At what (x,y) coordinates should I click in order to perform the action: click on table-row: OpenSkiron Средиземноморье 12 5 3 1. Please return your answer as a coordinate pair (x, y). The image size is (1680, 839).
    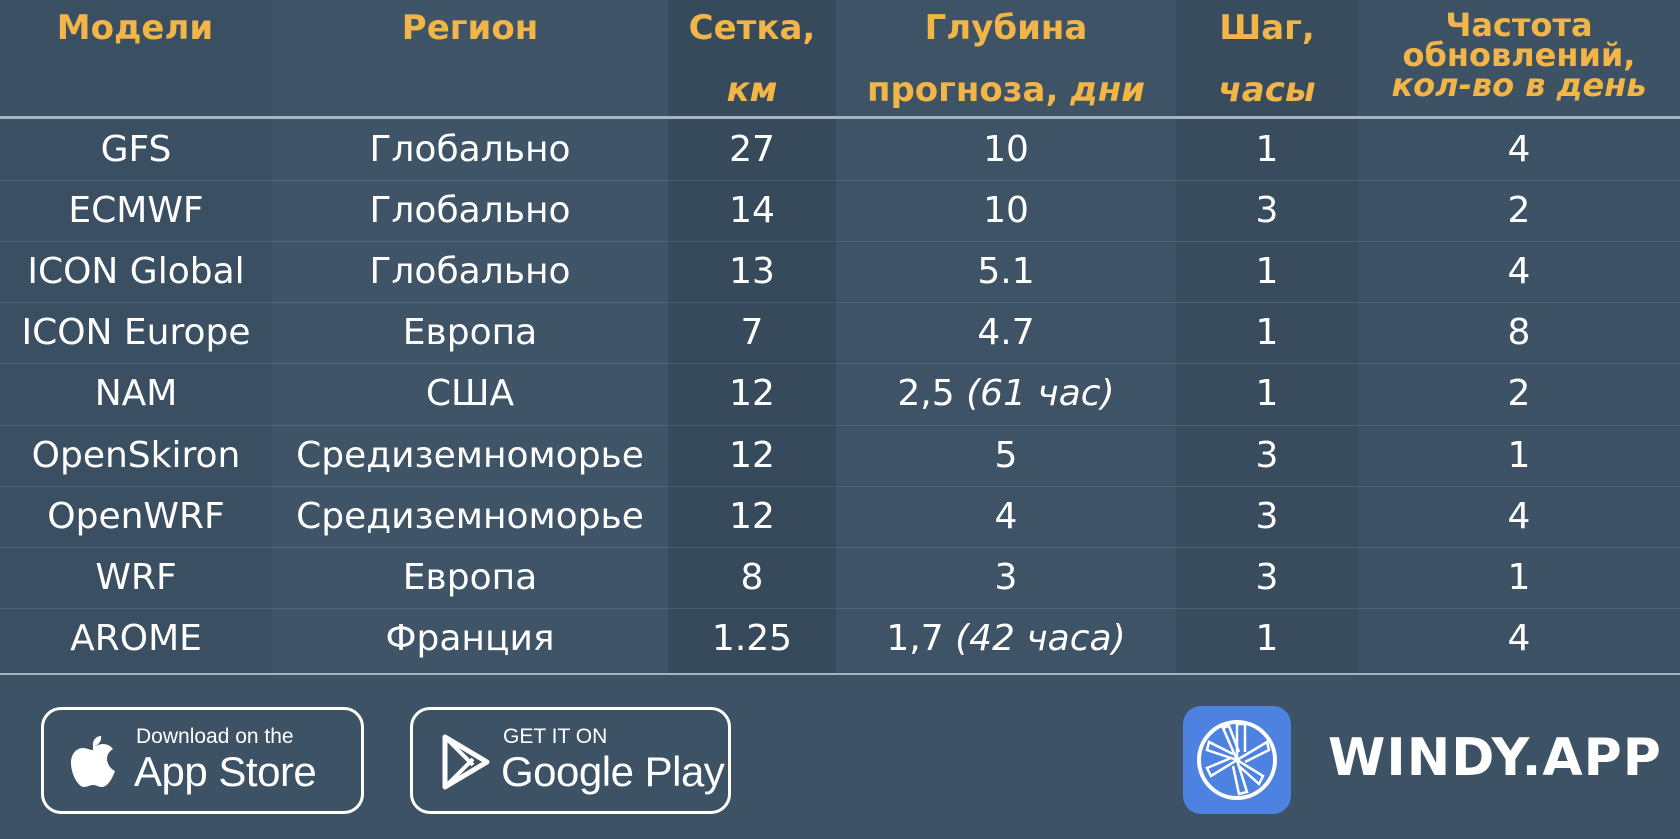
    Looking at the image, I should click on (840, 455).